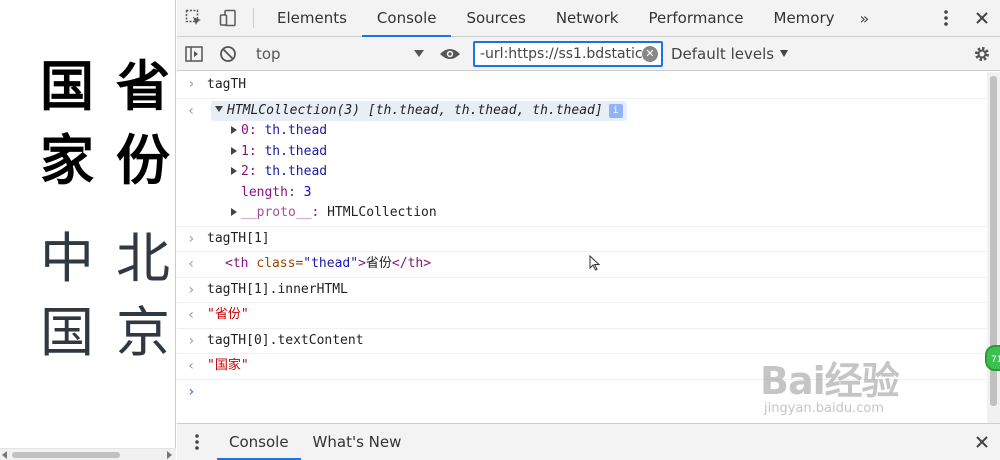  What do you see at coordinates (253, 18) in the screenshot?
I see `tabbar-divider` at bounding box center [253, 18].